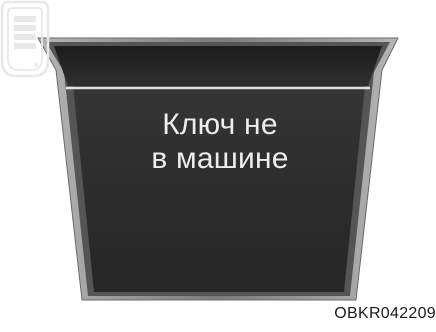 The image size is (436, 332). What do you see at coordinates (218, 66) in the screenshot?
I see `display-top-band` at bounding box center [218, 66].